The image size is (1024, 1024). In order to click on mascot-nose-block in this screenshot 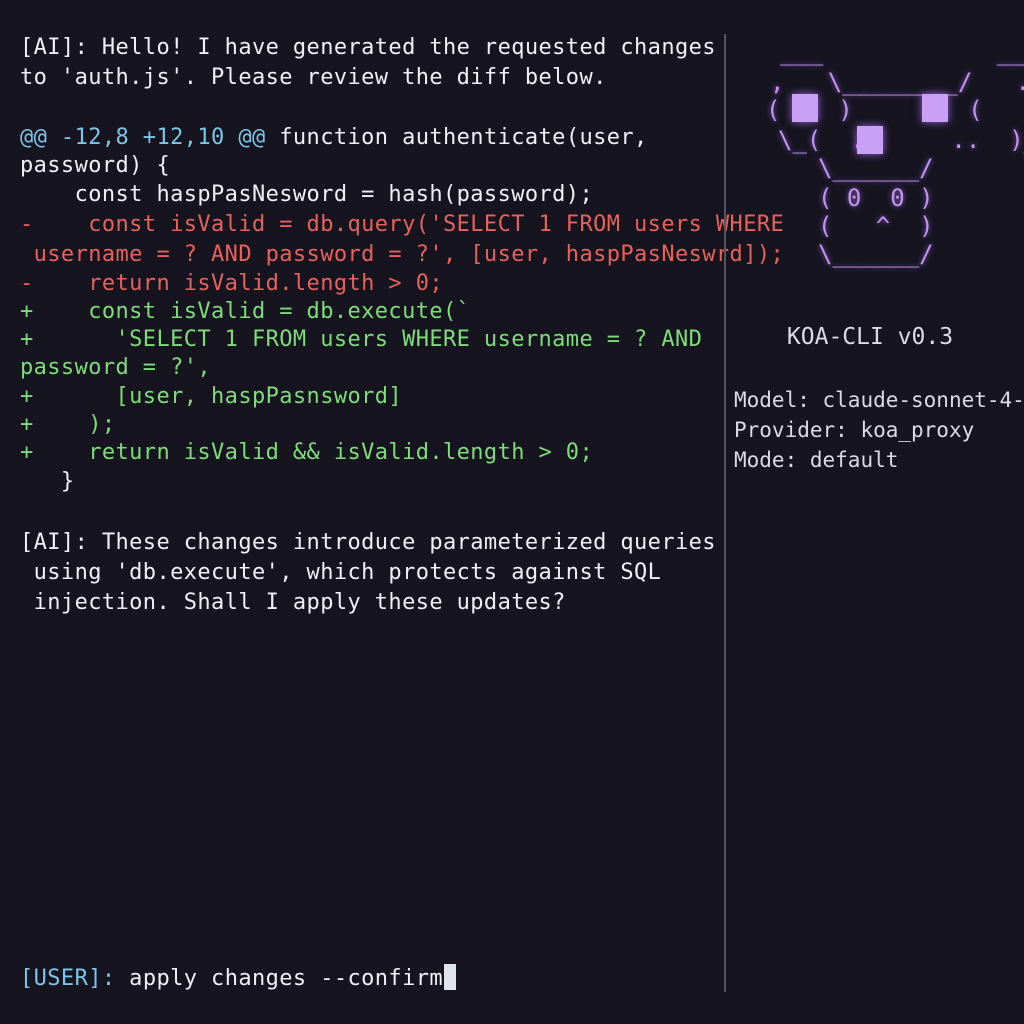, I will do `click(870, 140)`.